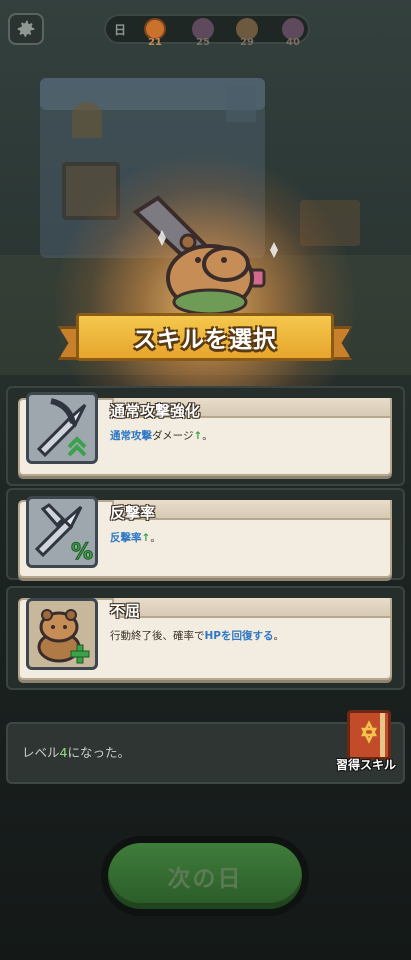 The height and width of the screenshot is (960, 411). What do you see at coordinates (157, 636) in the screenshot?
I see `skill-desc-text: 行動終了後、確率で` at bounding box center [157, 636].